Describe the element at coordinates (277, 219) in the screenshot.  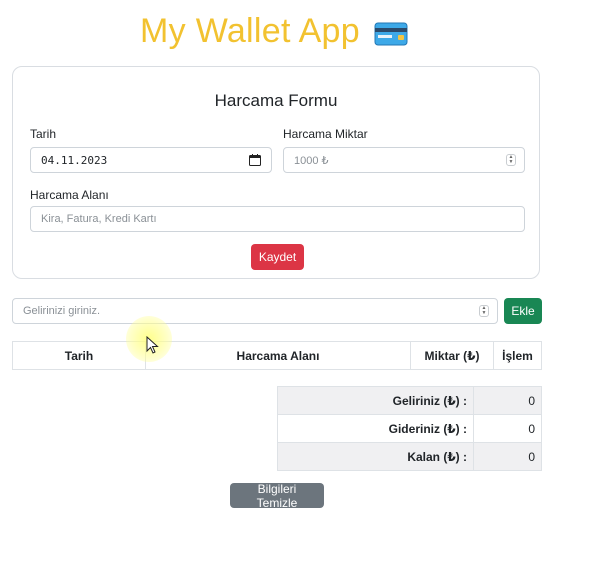
I see `area-input: Kira, Fatura, Kredi Kartı` at that location.